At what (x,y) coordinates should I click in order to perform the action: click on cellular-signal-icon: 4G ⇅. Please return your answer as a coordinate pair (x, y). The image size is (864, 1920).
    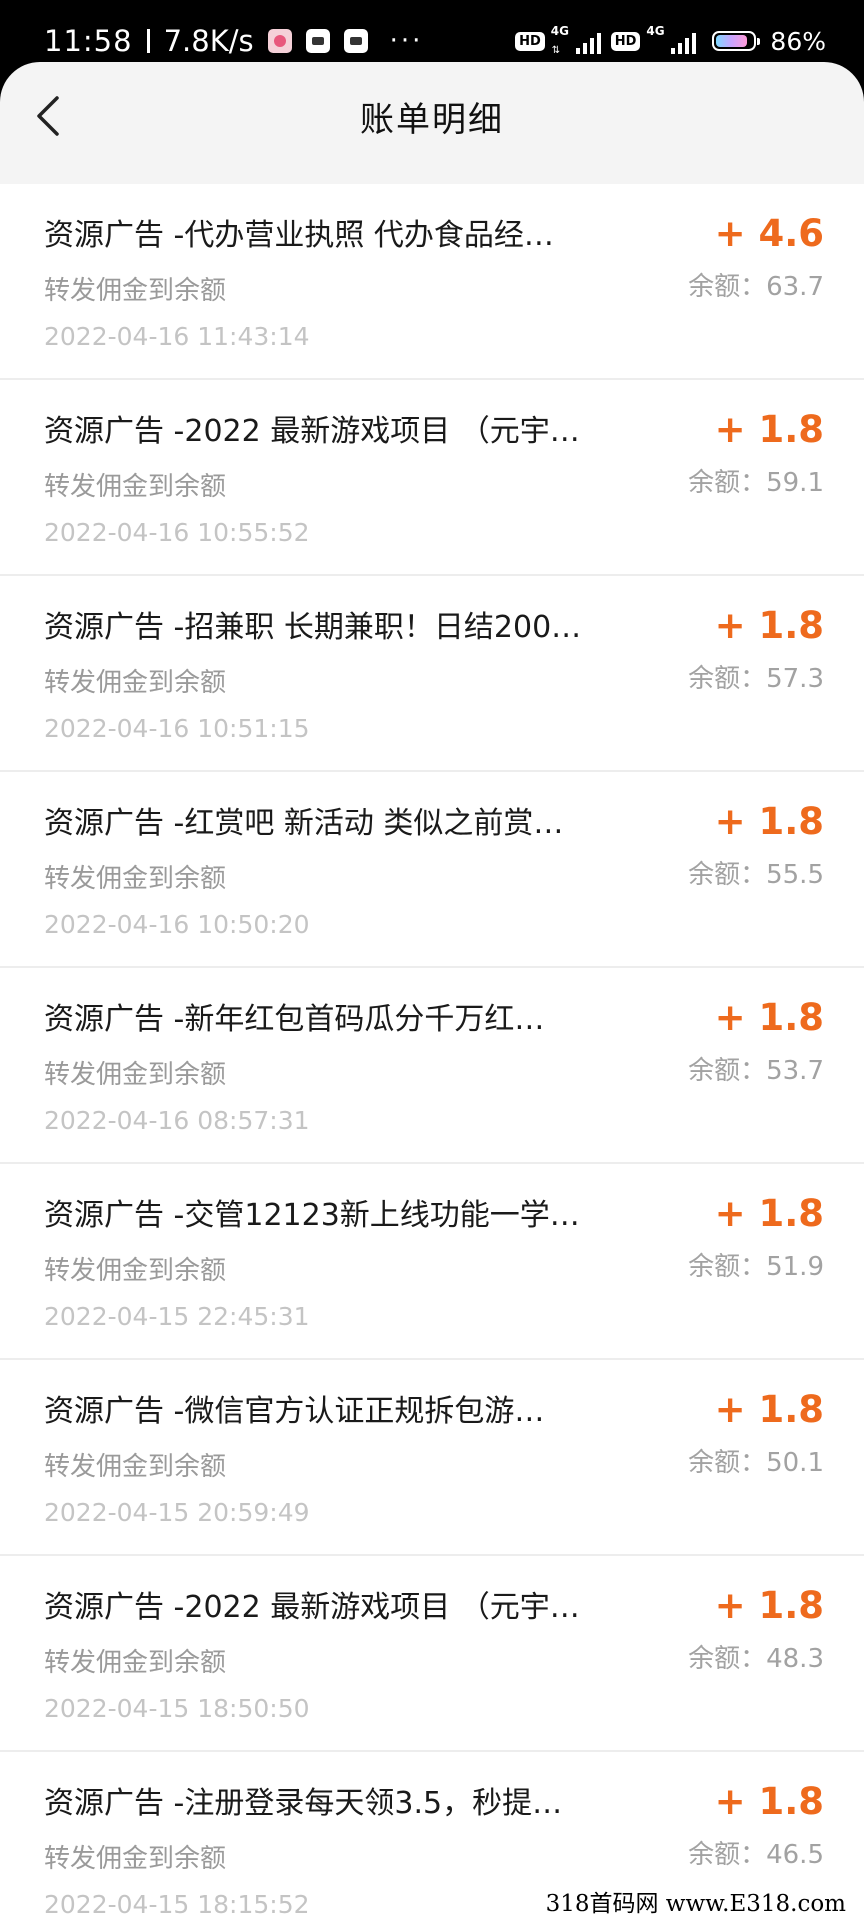
    Looking at the image, I should click on (576, 40).